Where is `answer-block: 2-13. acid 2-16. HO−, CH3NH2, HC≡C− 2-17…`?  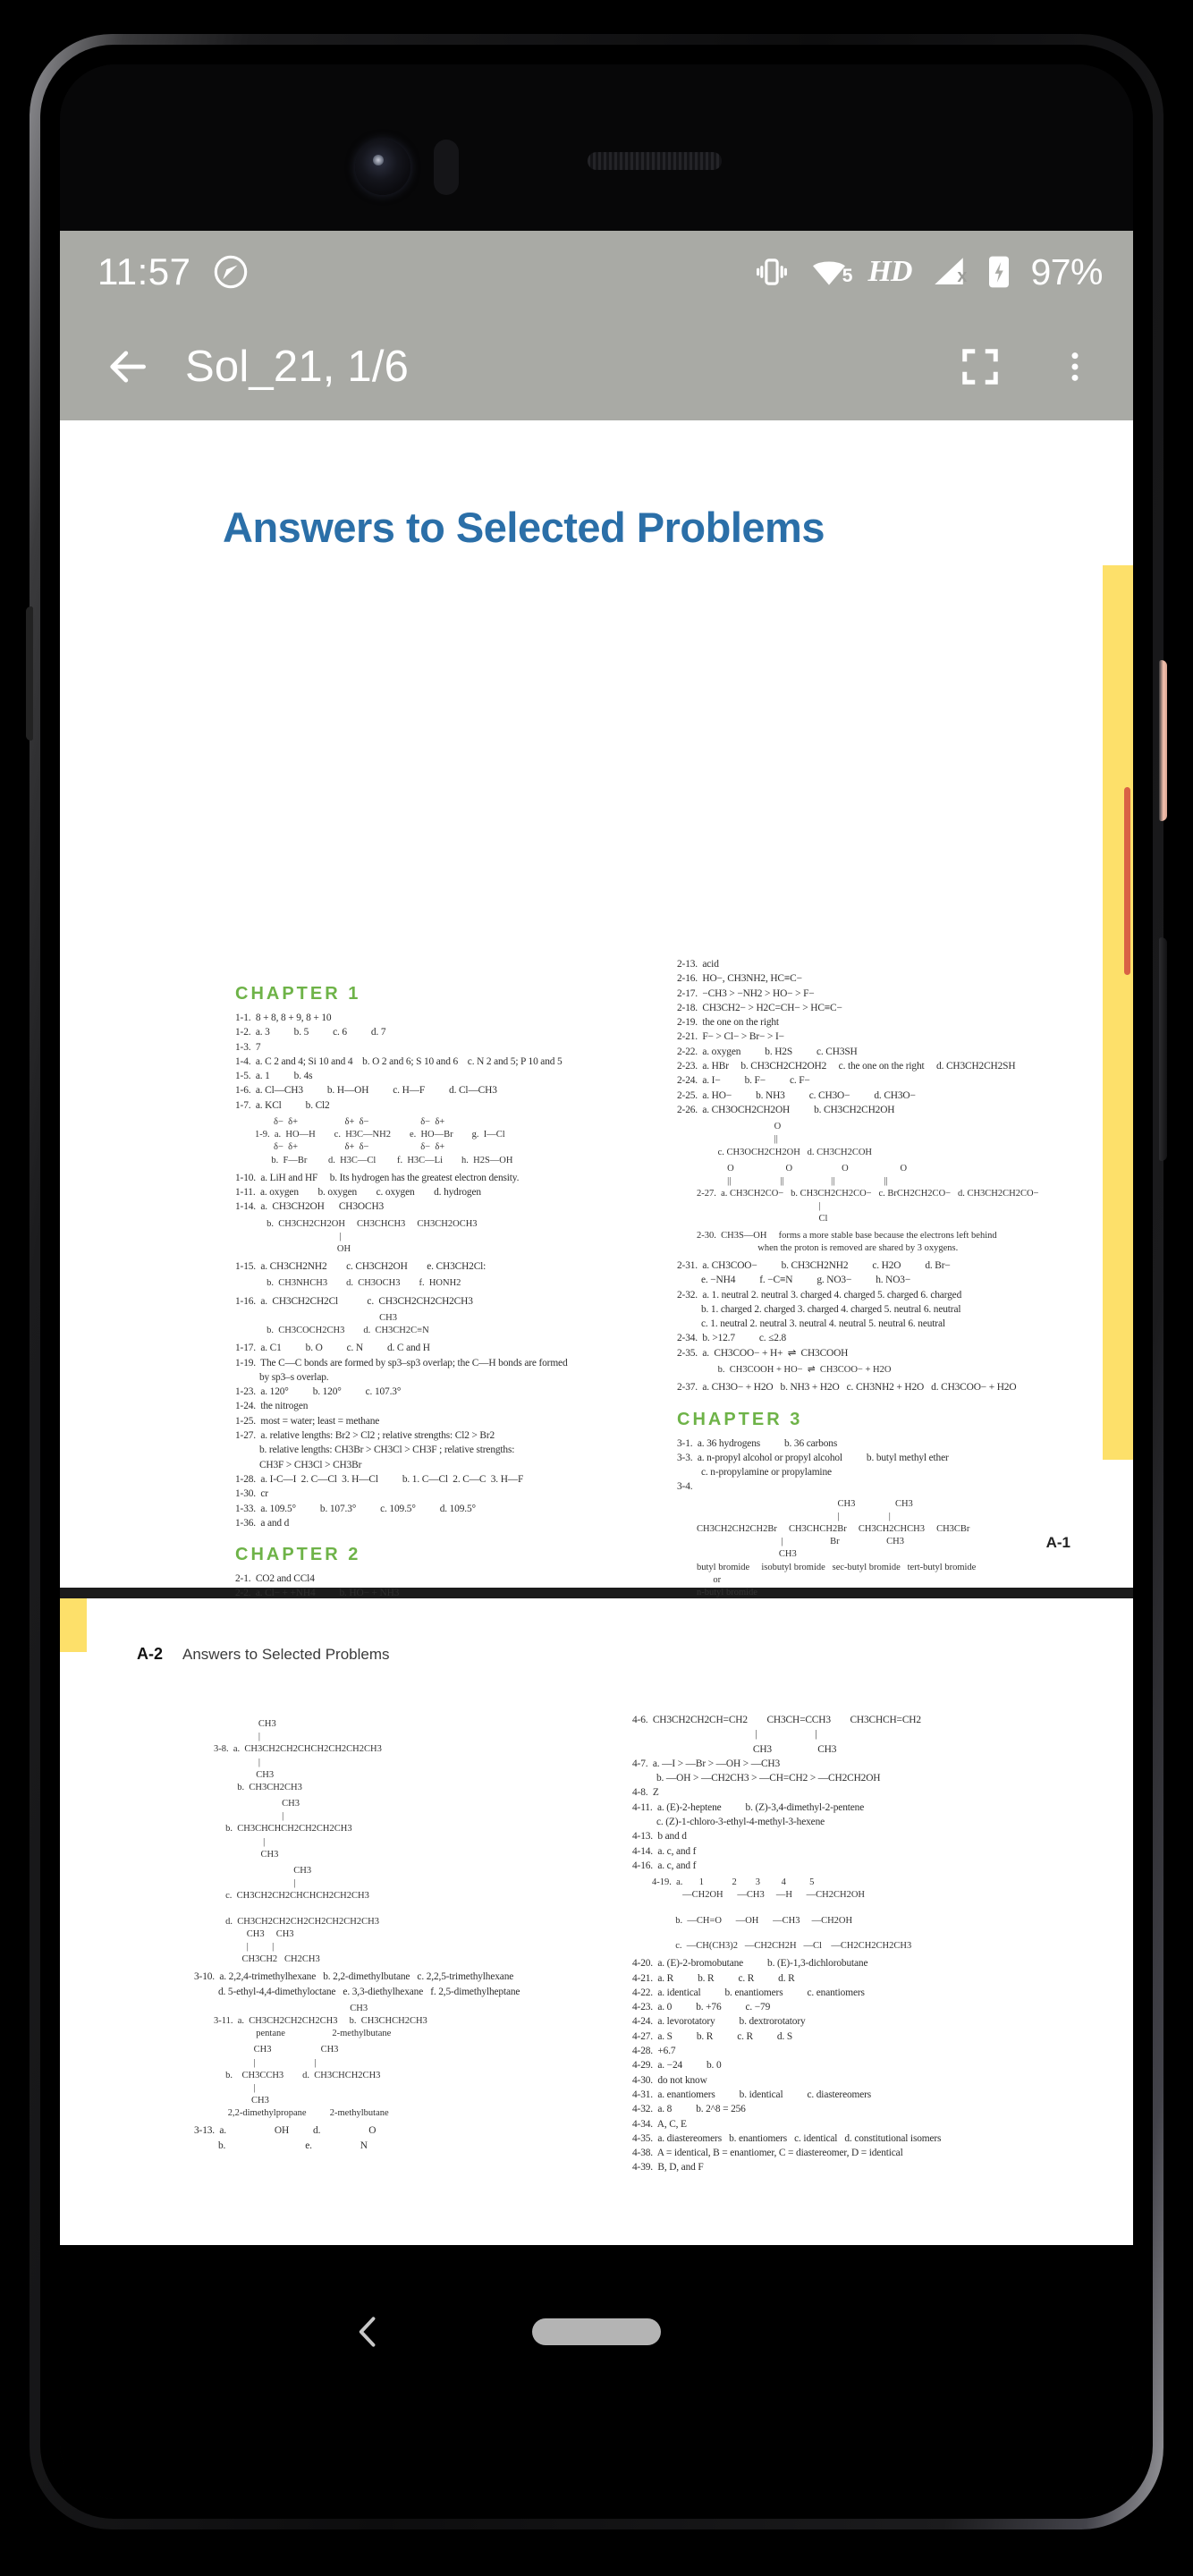
answer-block: 2-13. acid 2-16. HO−, CH3NH2, HC≡C− 2-17… is located at coordinates (846, 1037).